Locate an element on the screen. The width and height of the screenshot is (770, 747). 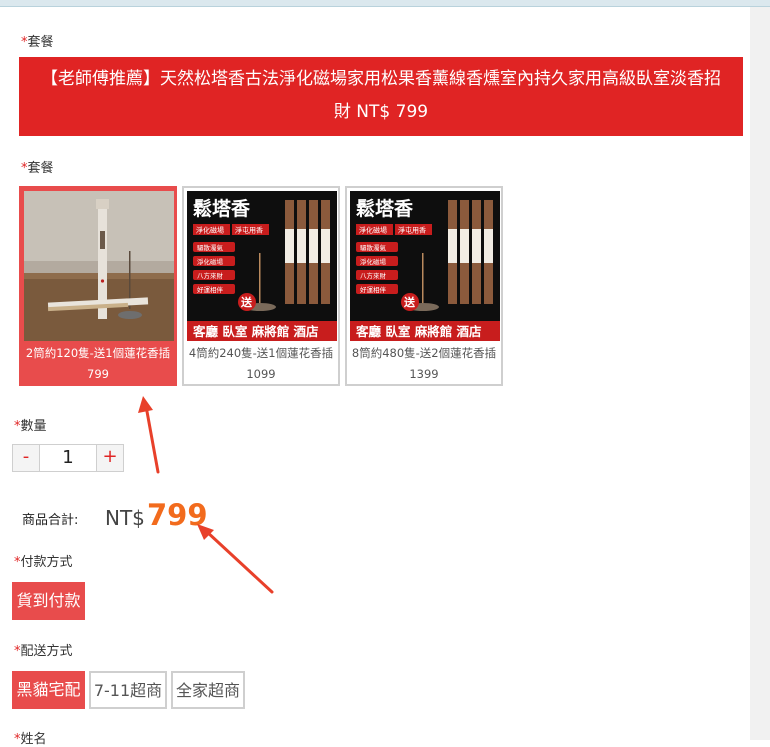
package-caption: 2筒約120隻-送1個蓮花香插 799 is located at coordinates (98, 364).